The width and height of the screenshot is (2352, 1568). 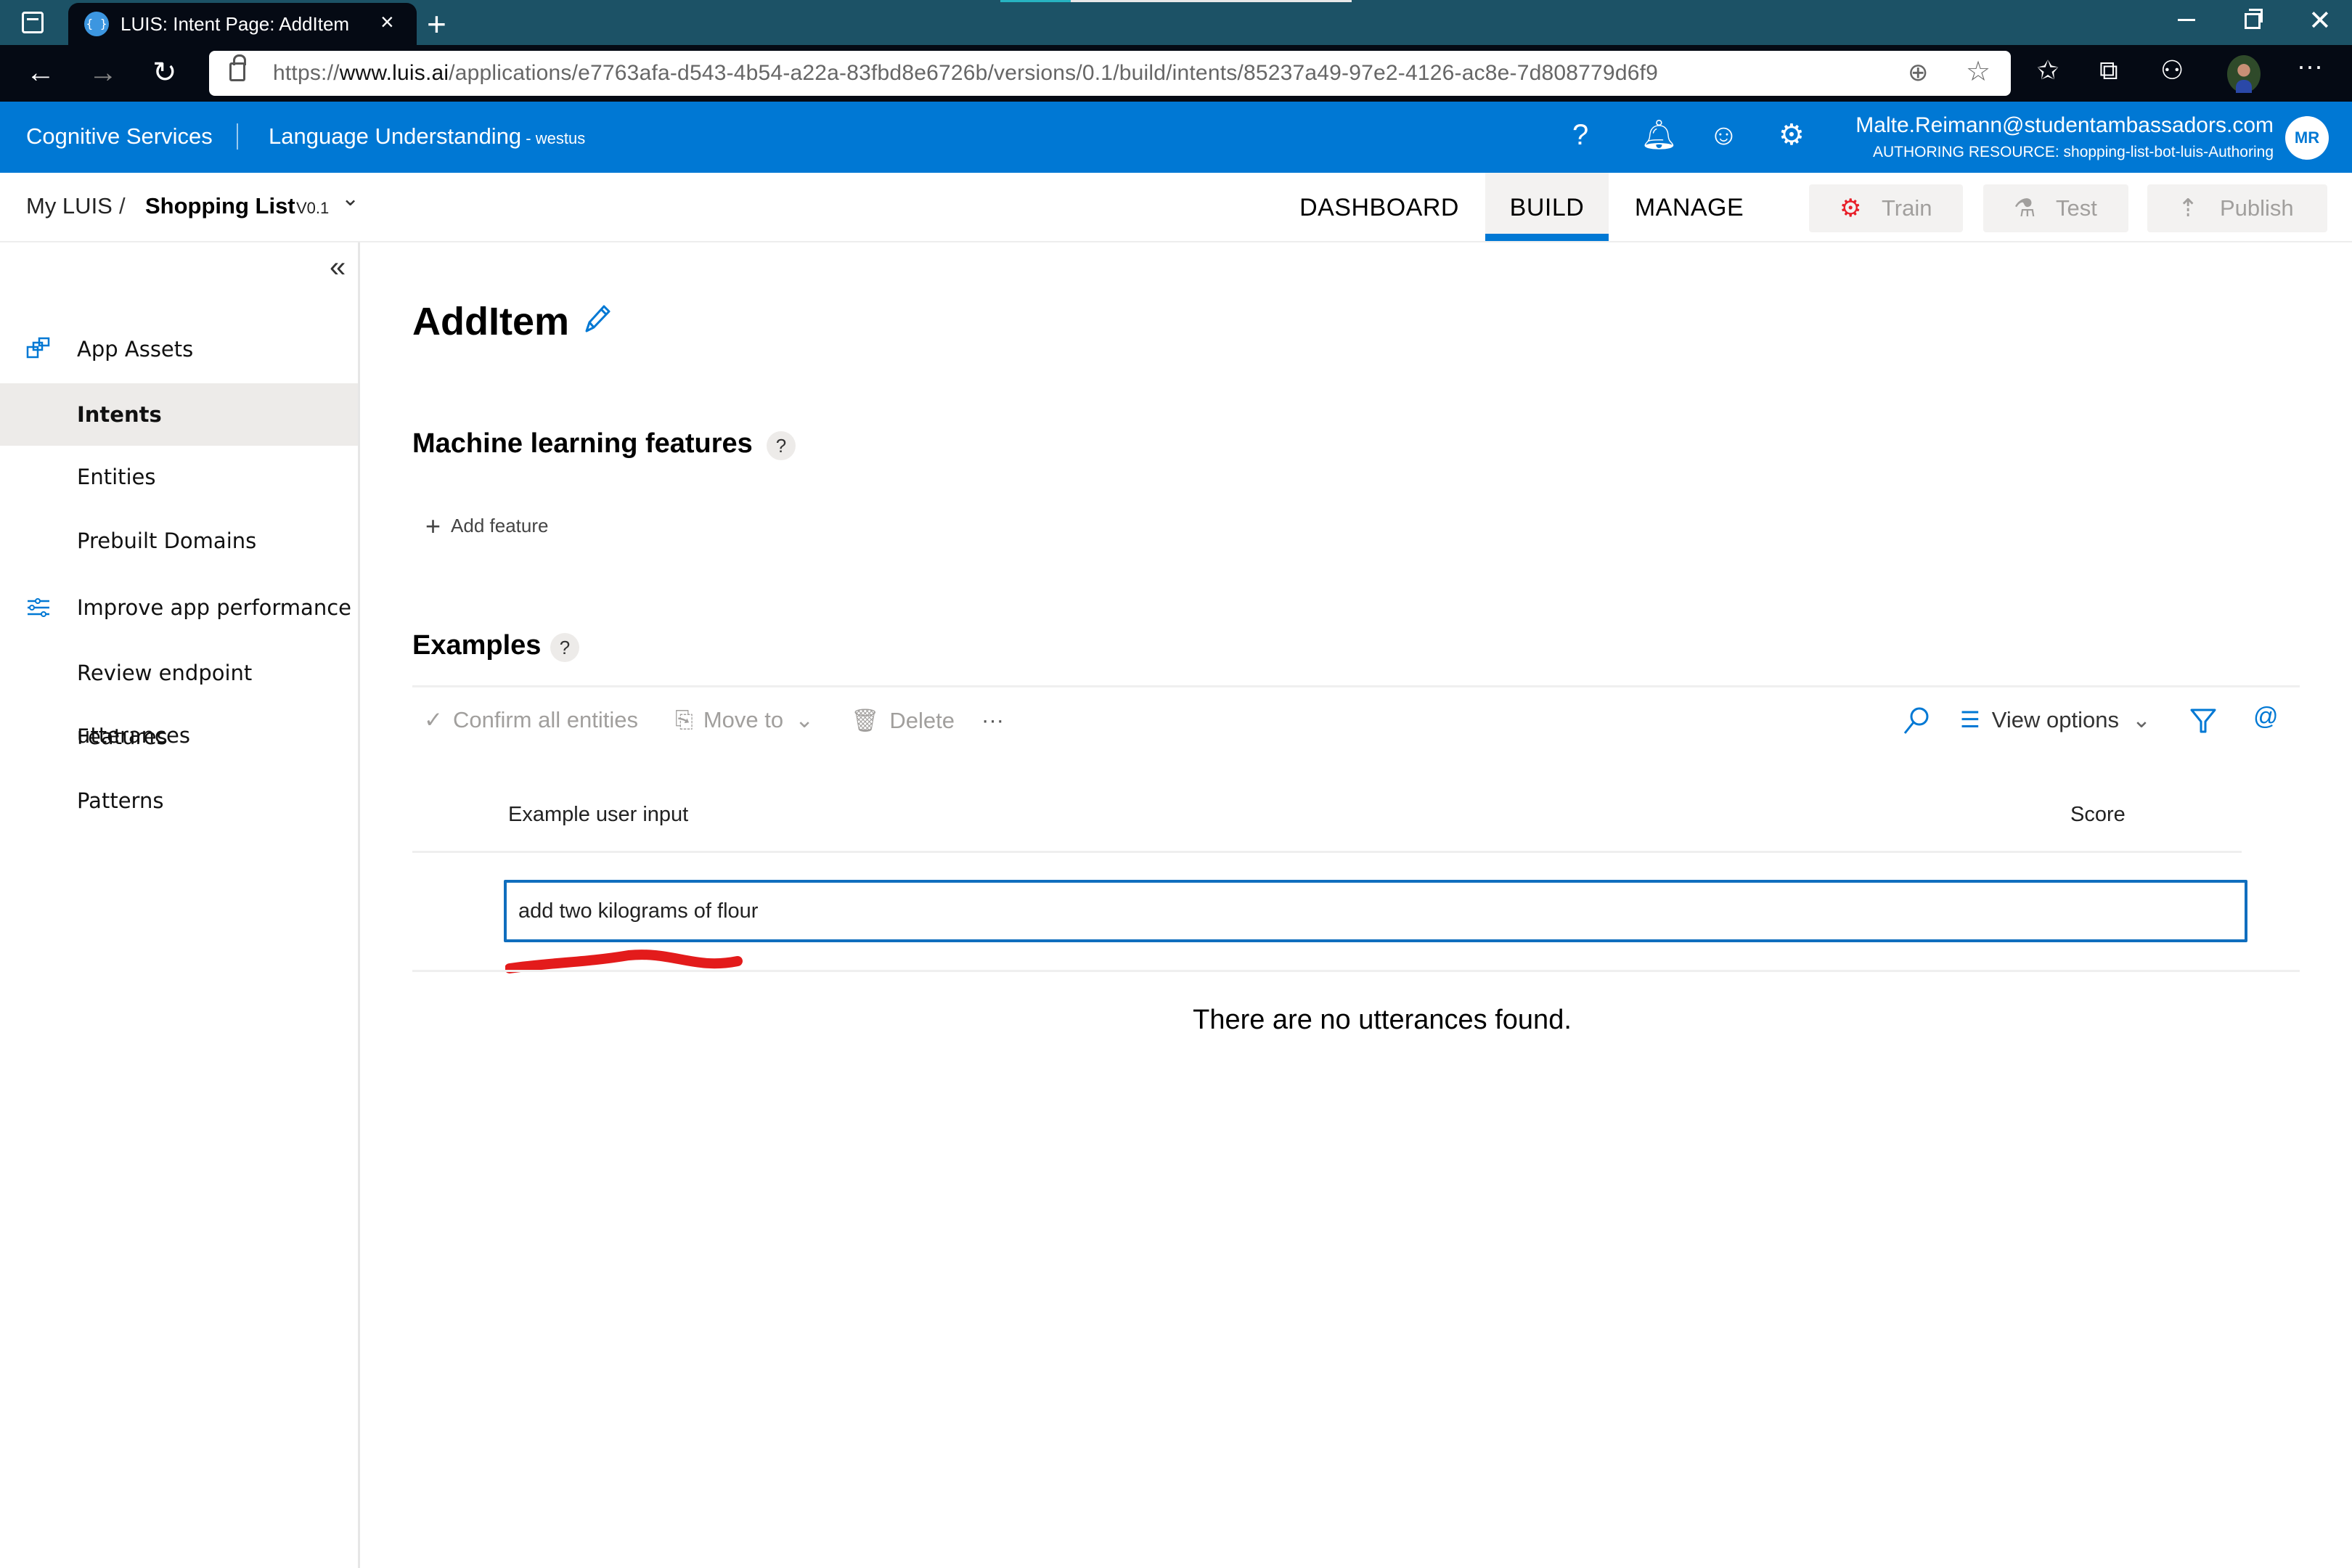 I want to click on lock-icon, so click(x=238, y=67).